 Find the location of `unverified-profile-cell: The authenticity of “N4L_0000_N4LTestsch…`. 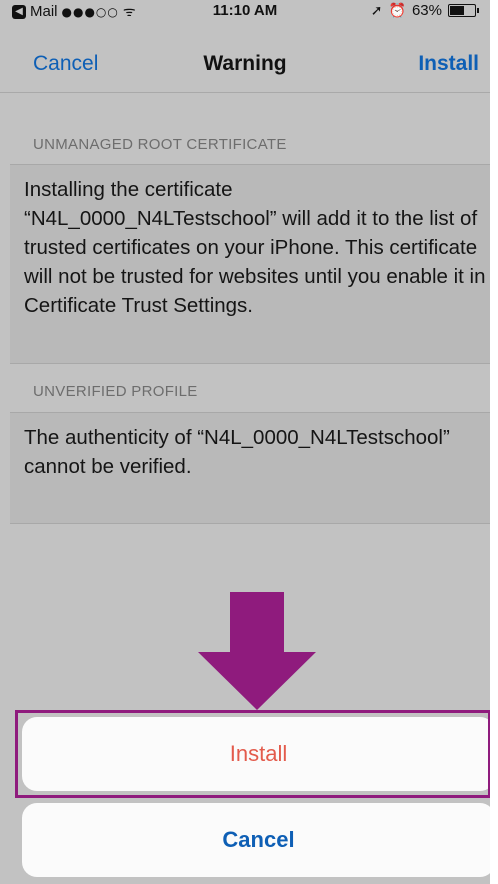

unverified-profile-cell: The authenticity of “N4L_0000_N4LTestsch… is located at coordinates (250, 468).